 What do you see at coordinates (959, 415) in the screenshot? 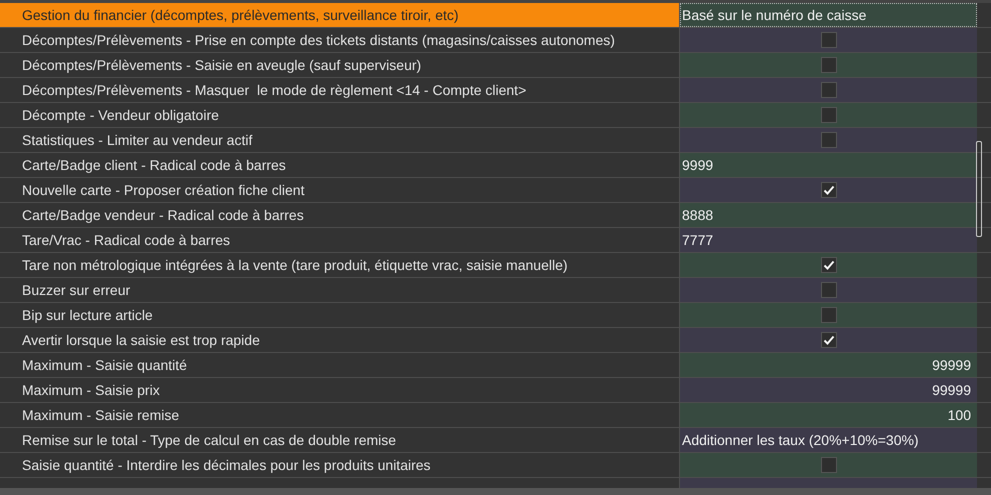
I see `setting-value: 100` at bounding box center [959, 415].